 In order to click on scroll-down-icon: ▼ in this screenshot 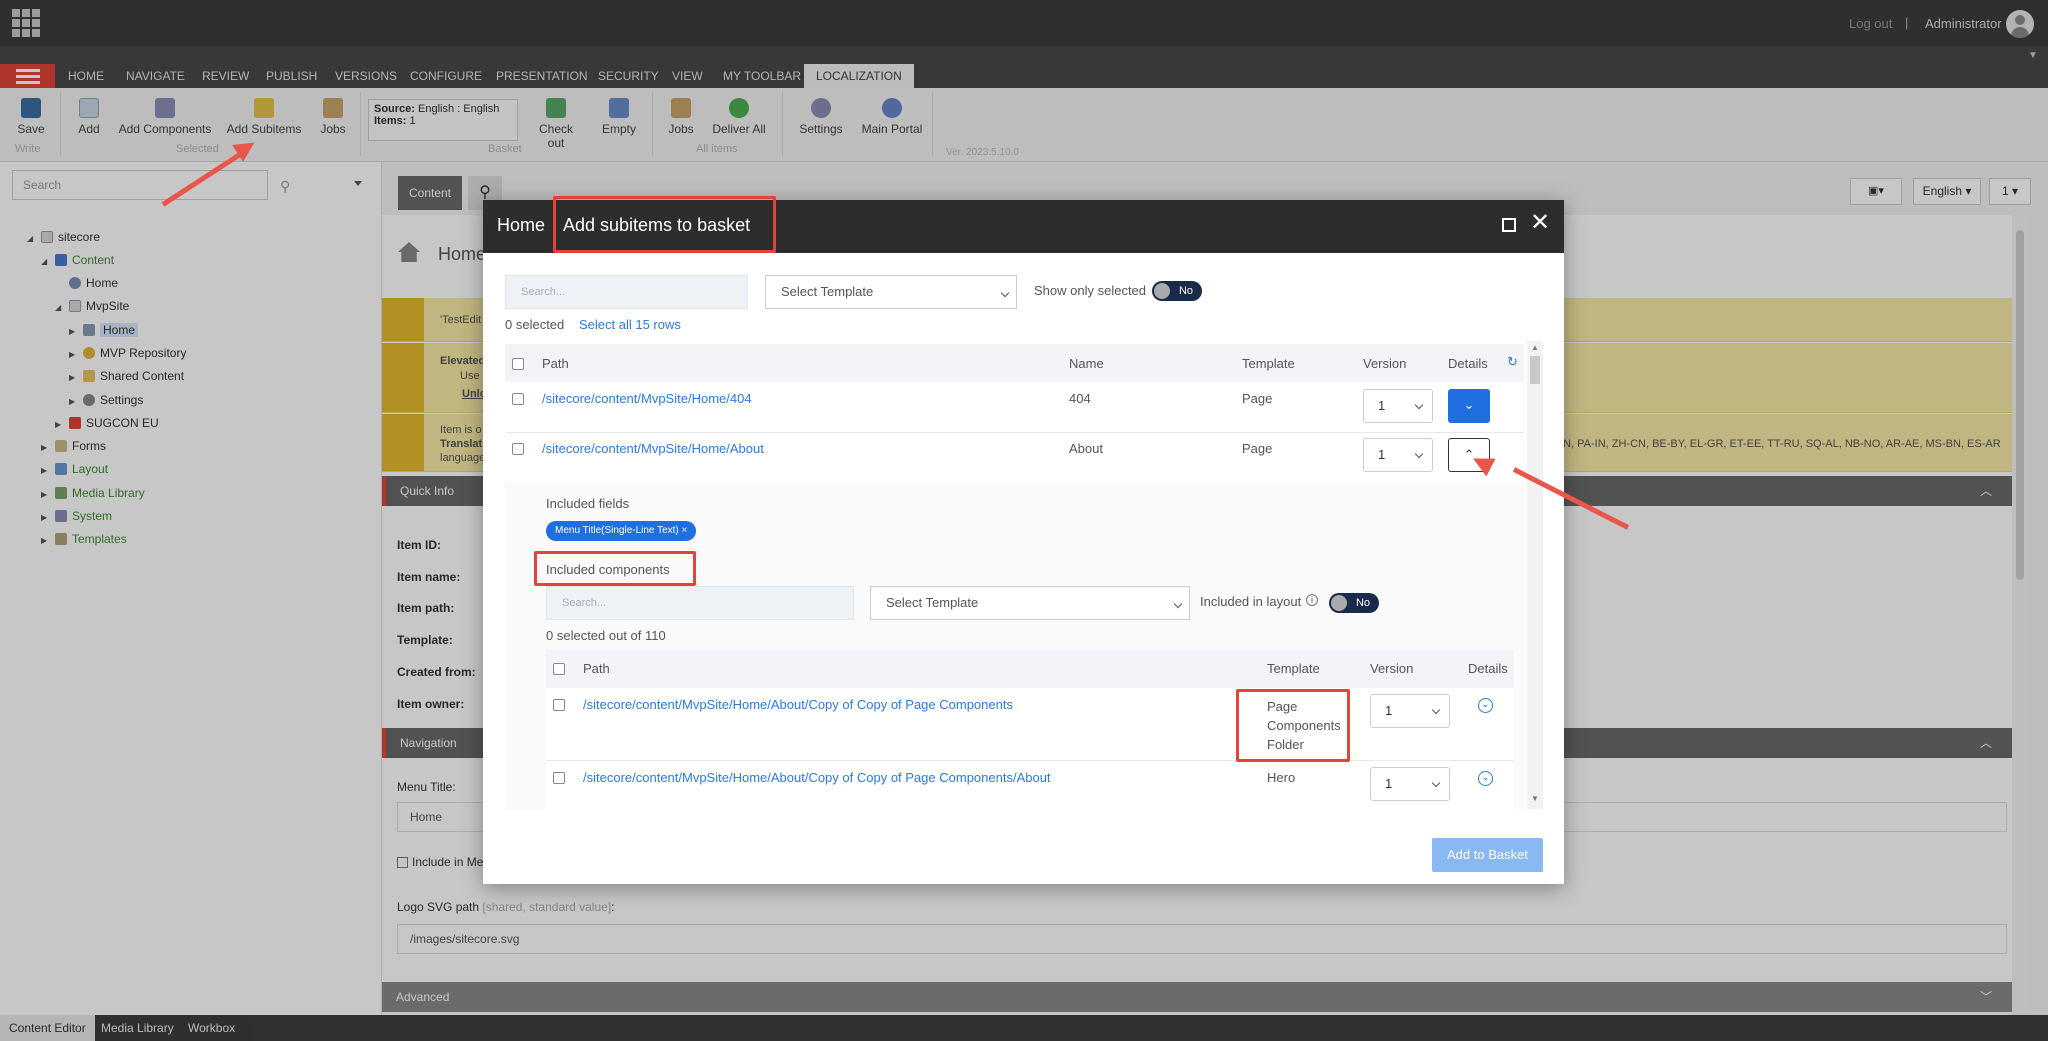, I will do `click(1535, 798)`.